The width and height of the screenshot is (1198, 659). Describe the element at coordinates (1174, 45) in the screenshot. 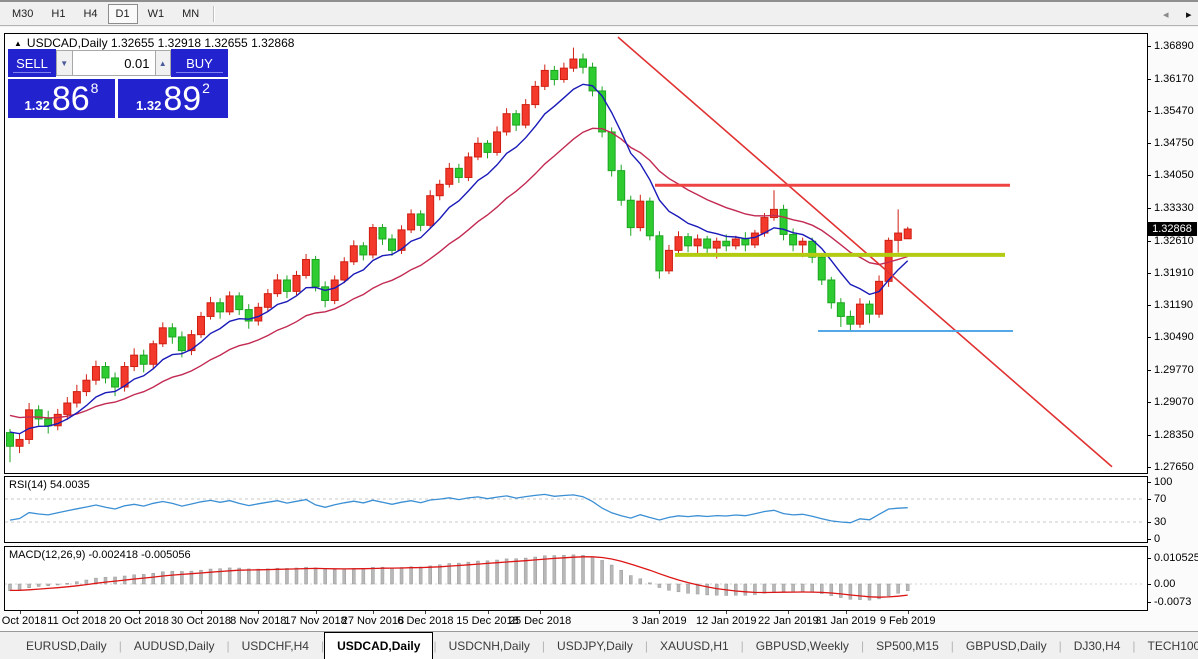

I see `price-axis-label: 1.36890` at that location.